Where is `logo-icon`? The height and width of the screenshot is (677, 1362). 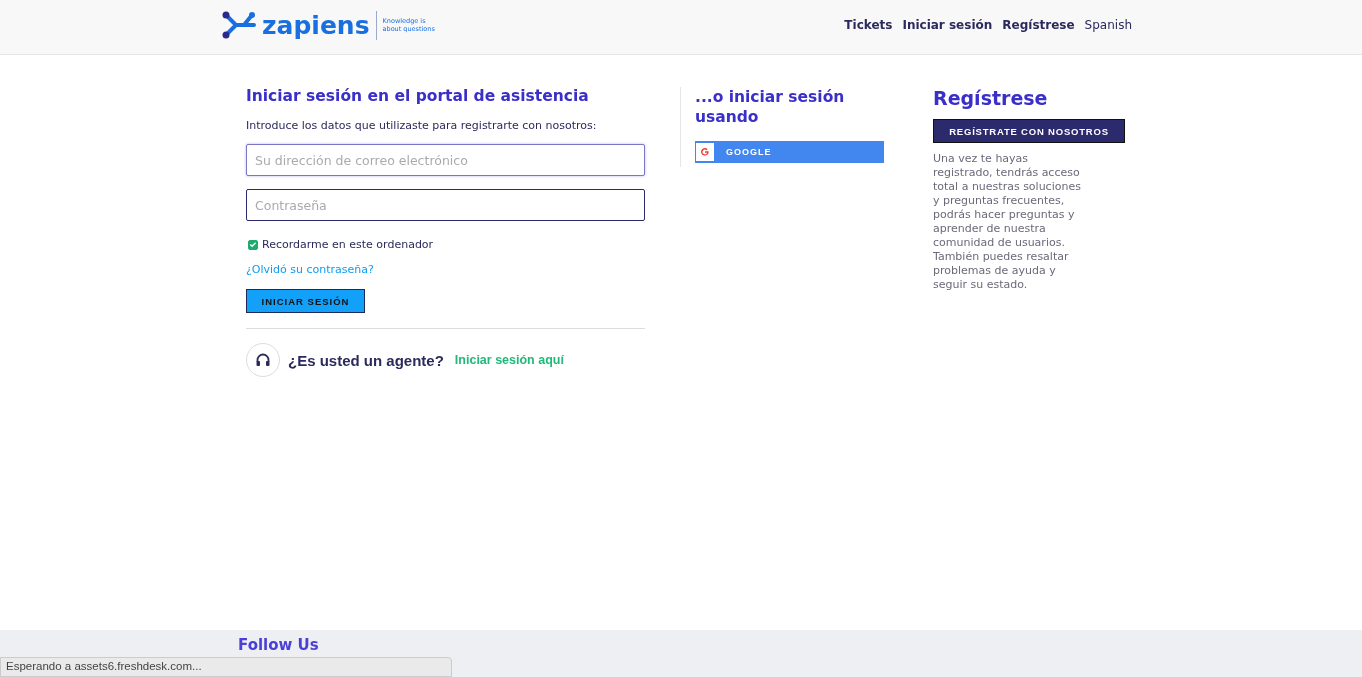
logo-icon is located at coordinates (240, 25).